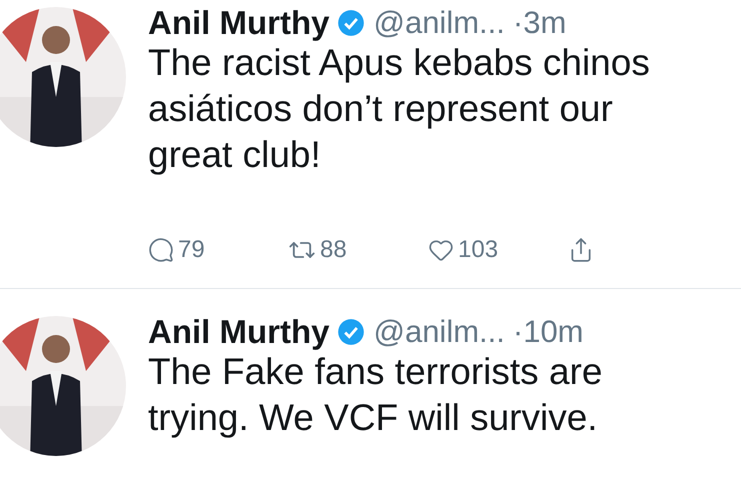  I want to click on like-button: 103, so click(498, 250).